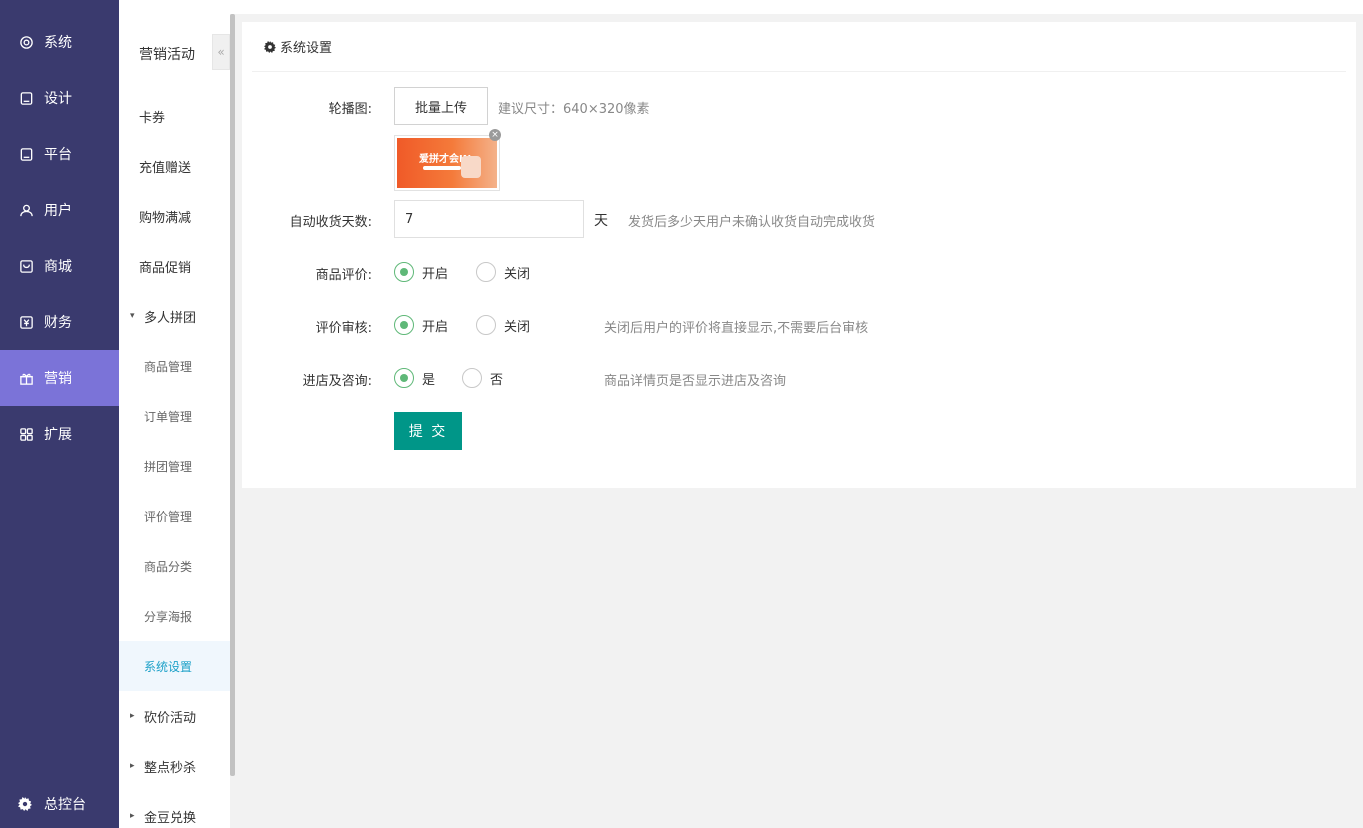 This screenshot has width=1363, height=828. Describe the element at coordinates (232, 395) in the screenshot. I see `sidebar-scrollbar` at that location.